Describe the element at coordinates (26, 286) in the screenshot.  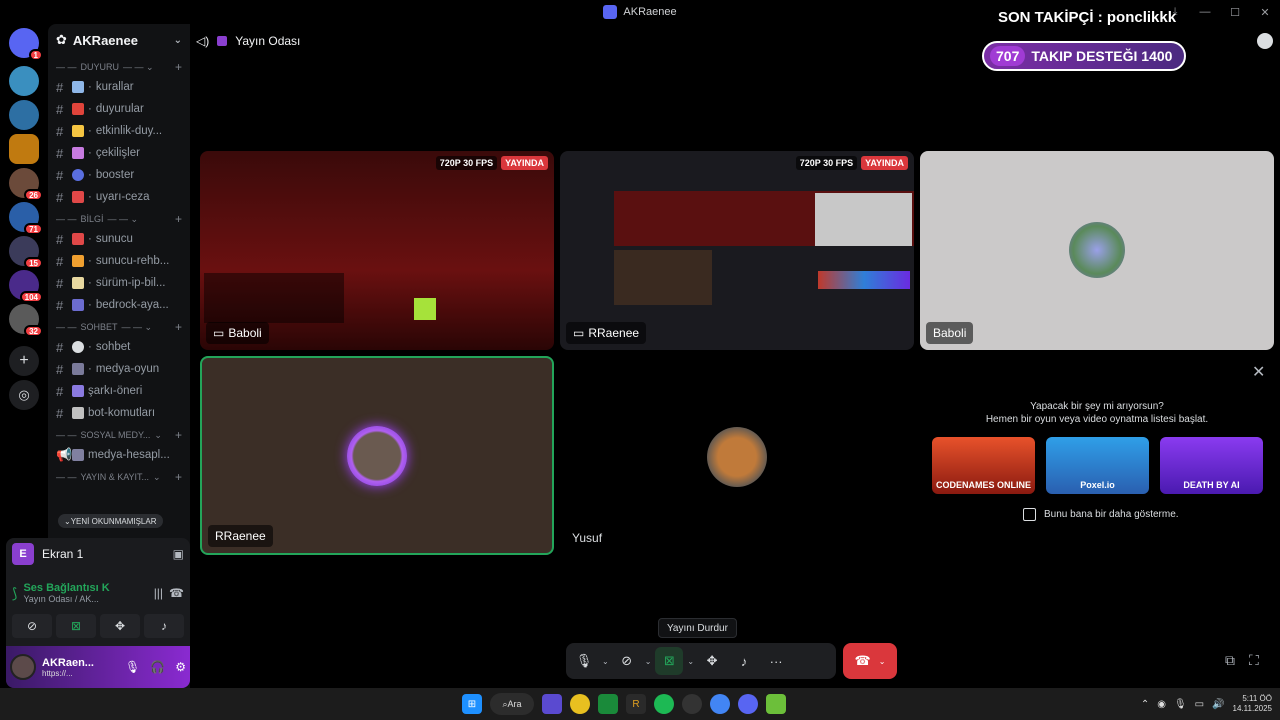
I see `server-icon: 104` at that location.